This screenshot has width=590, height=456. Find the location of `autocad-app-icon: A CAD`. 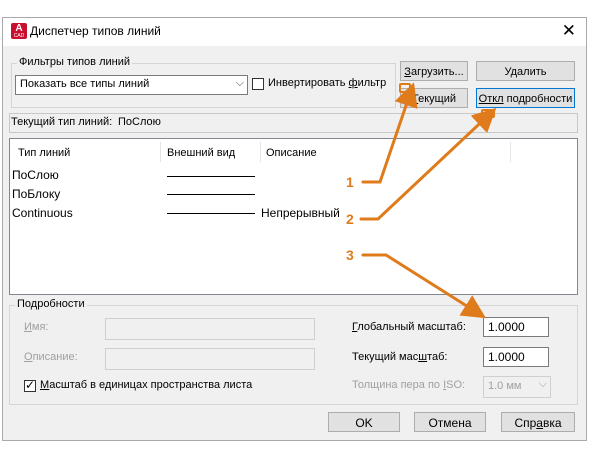

autocad-app-icon: A CAD is located at coordinates (19, 31).